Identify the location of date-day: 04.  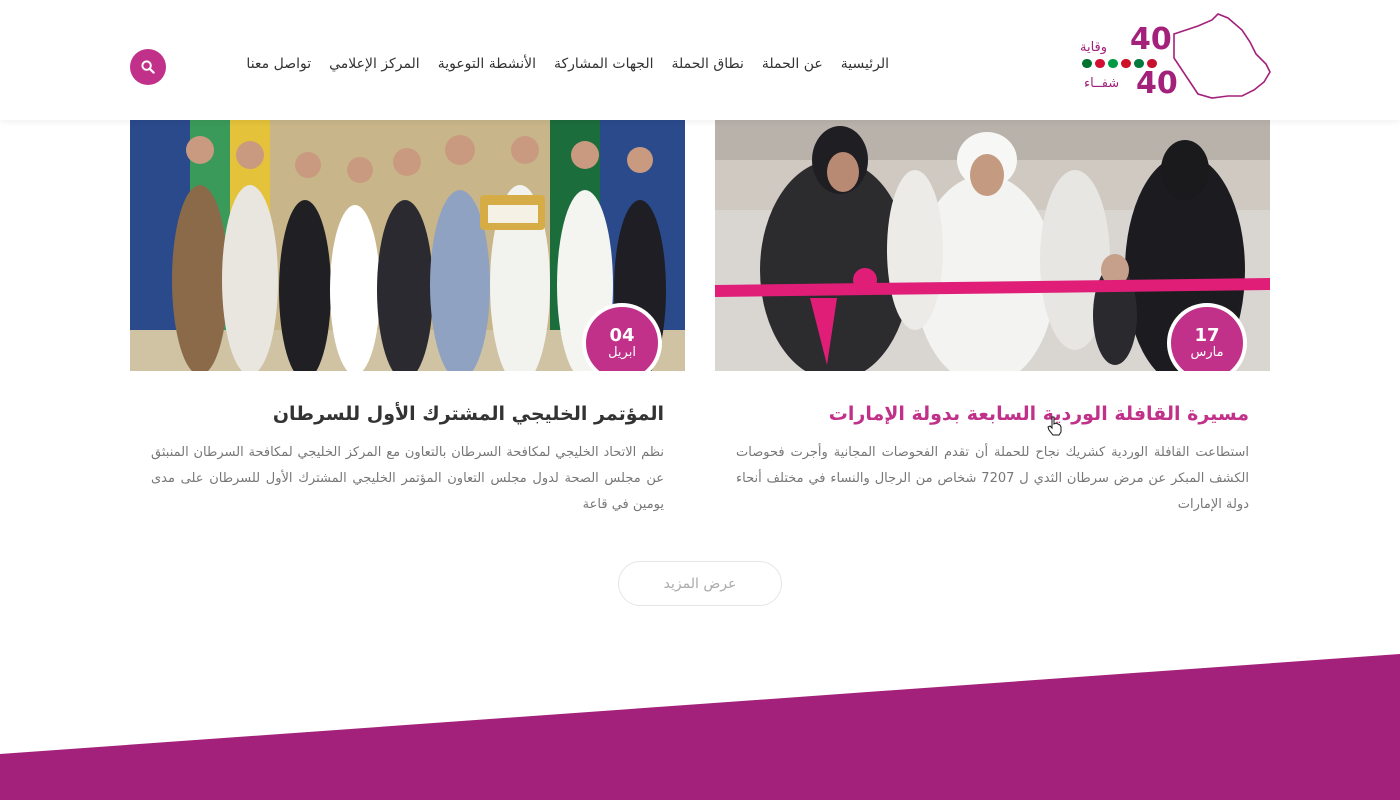
(622, 335).